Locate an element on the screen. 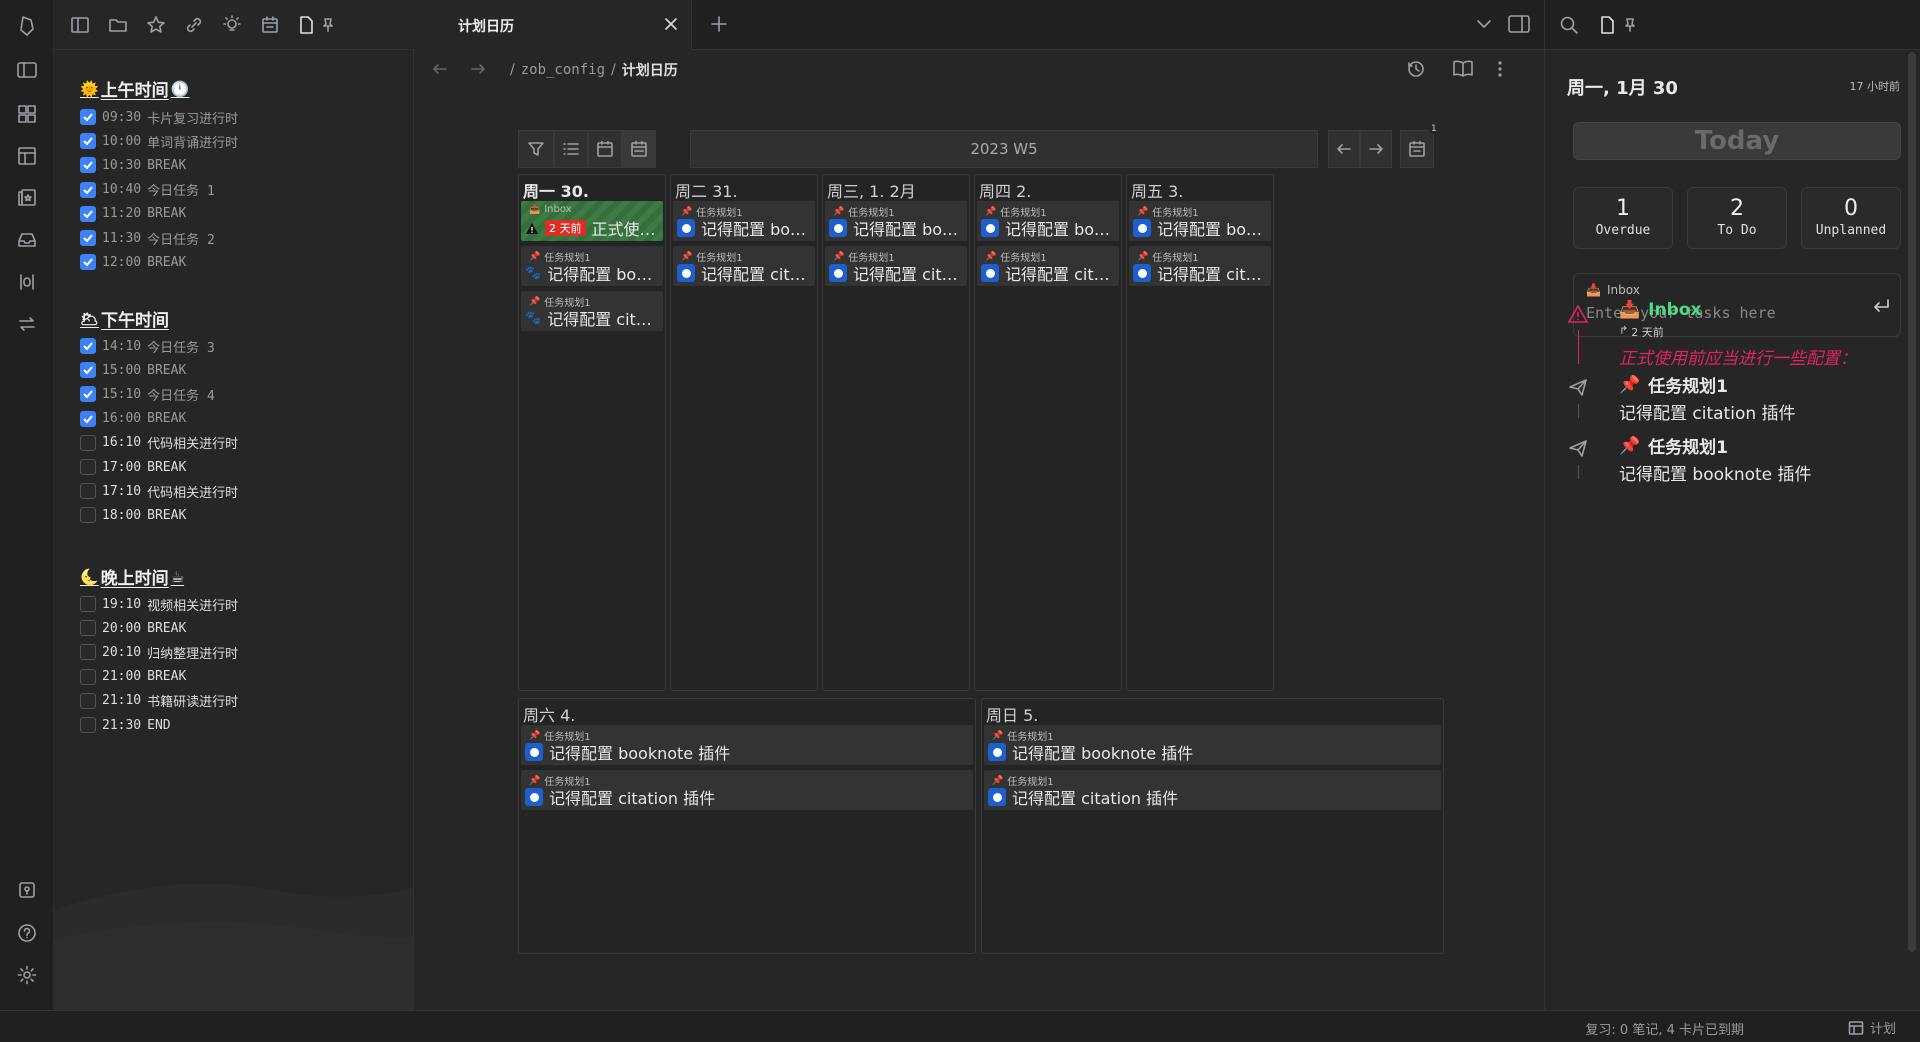 Image resolution: width=1920 pixels, height=1042 pixels. schedule-task: 16:10 代码相关进行时 is located at coordinates (159, 443).